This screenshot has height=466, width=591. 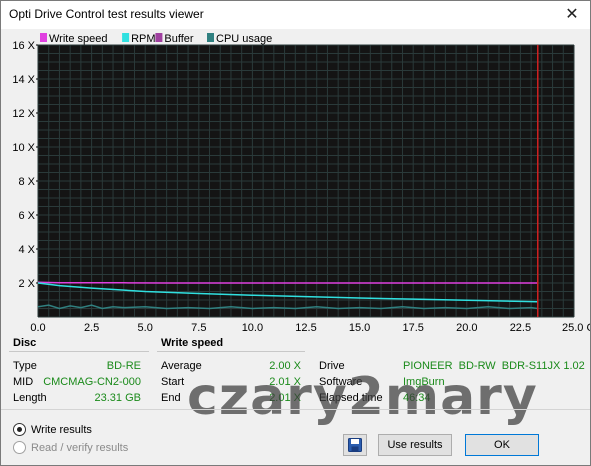 I want to click on y-tick-label: 4 X, so click(x=26, y=250).